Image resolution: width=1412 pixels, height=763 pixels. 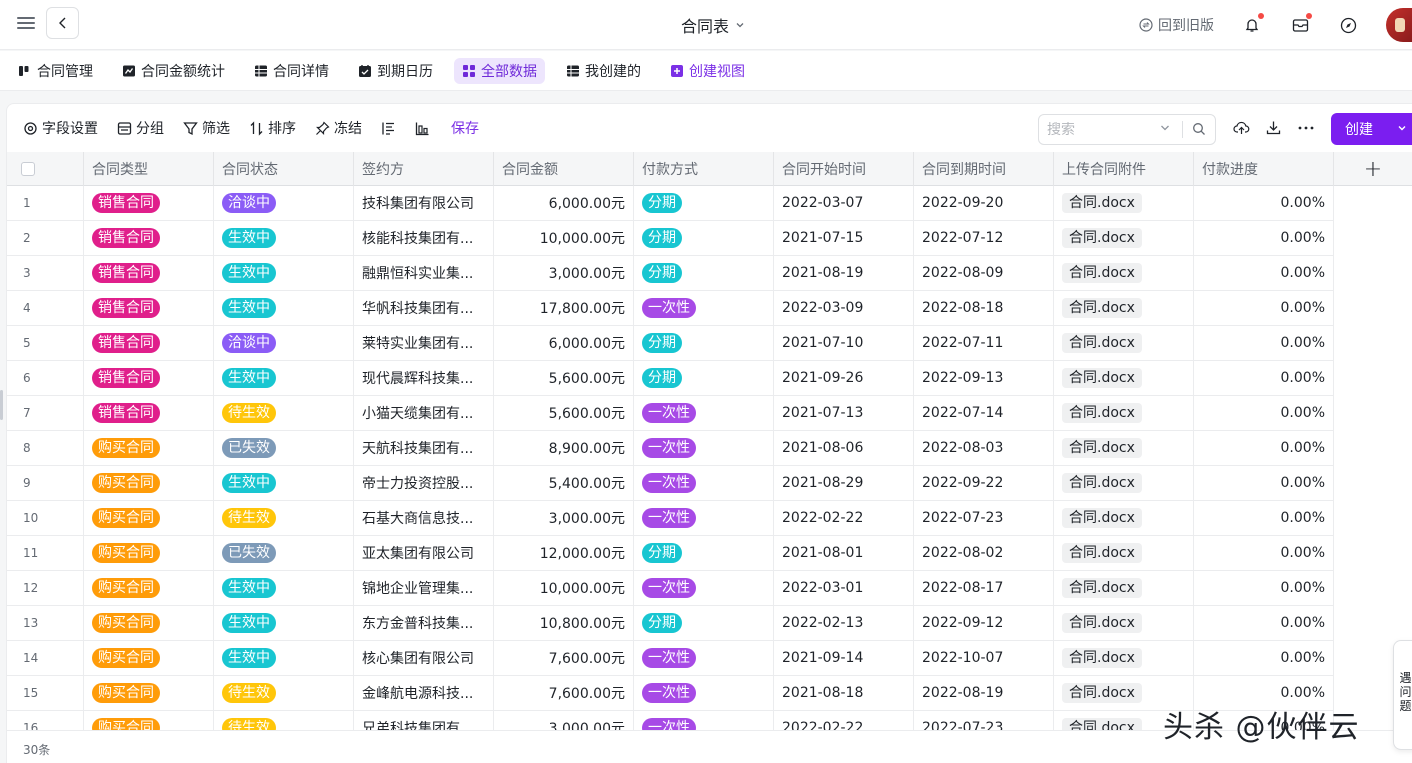 I want to click on more-icon, so click(x=1306, y=128).